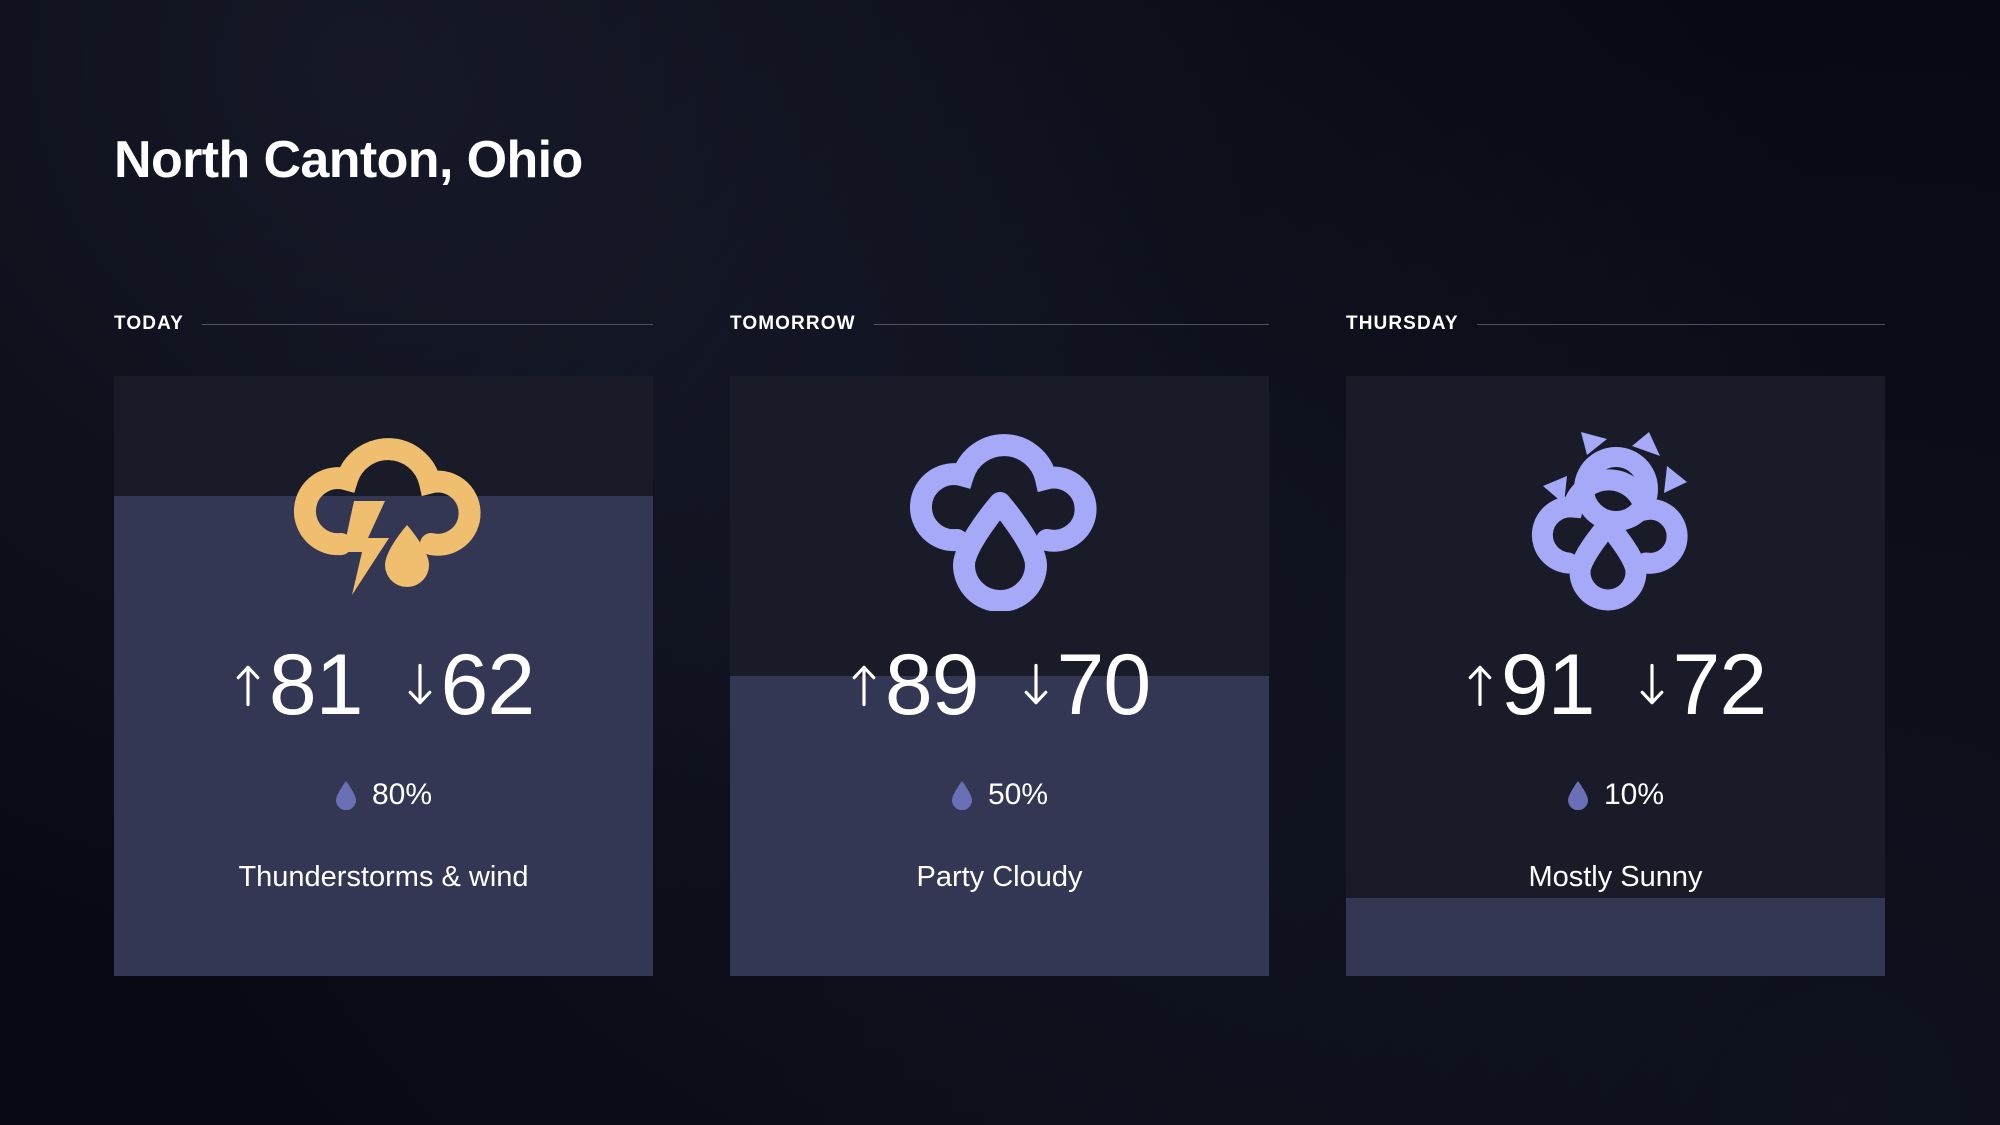 This screenshot has width=2000, height=1125. Describe the element at coordinates (1402, 323) in the screenshot. I see `day-label-thursday: THURSDAY` at that location.